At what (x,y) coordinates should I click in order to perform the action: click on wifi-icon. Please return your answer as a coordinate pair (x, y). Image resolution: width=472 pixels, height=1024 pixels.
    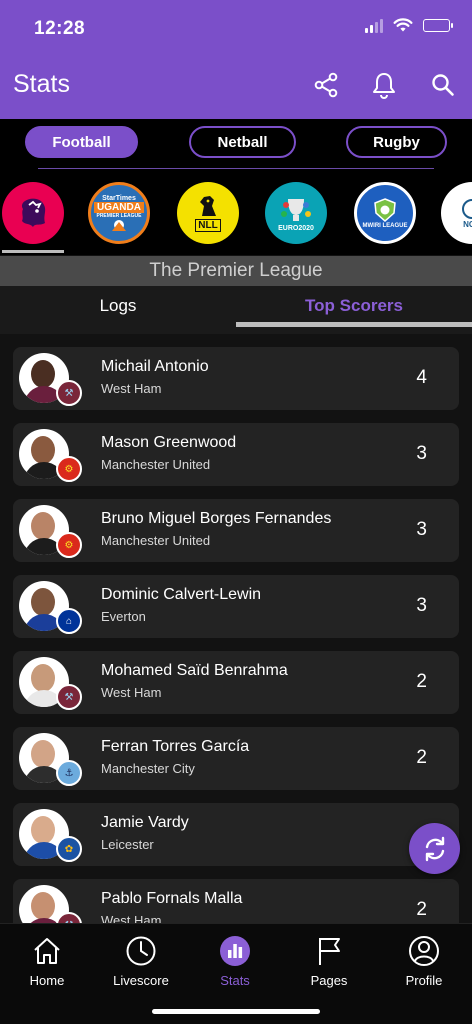
    Looking at the image, I should click on (403, 25).